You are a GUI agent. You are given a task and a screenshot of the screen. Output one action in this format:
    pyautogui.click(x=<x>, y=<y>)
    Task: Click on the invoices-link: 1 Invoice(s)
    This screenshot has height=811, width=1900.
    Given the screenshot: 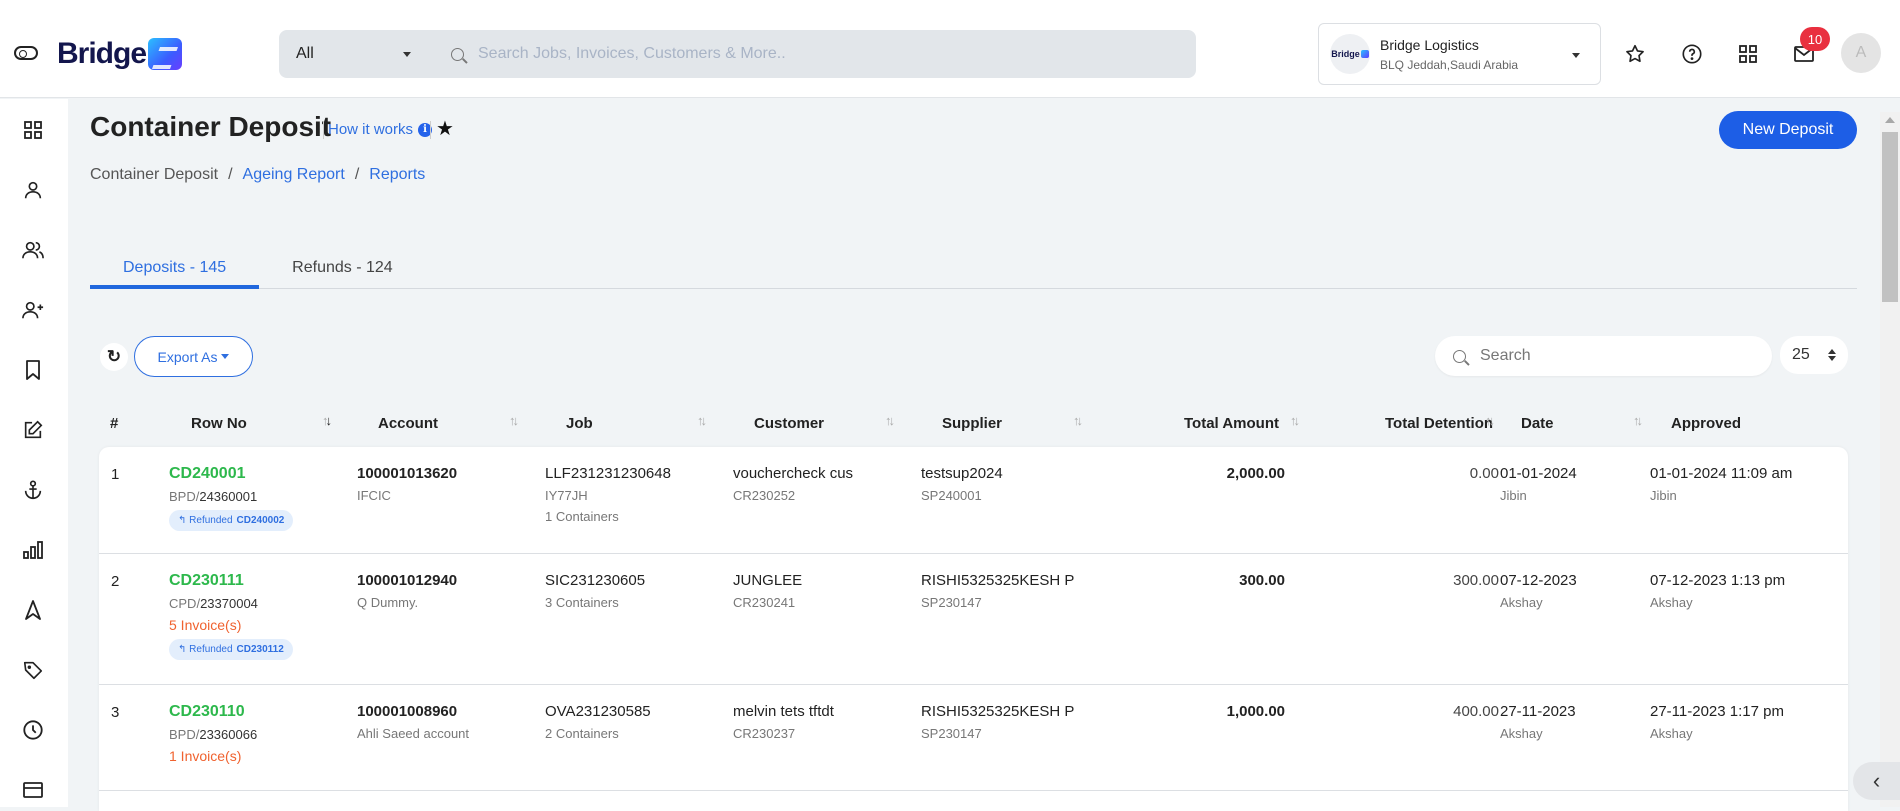 What is the action you would take?
    pyautogui.click(x=213, y=756)
    